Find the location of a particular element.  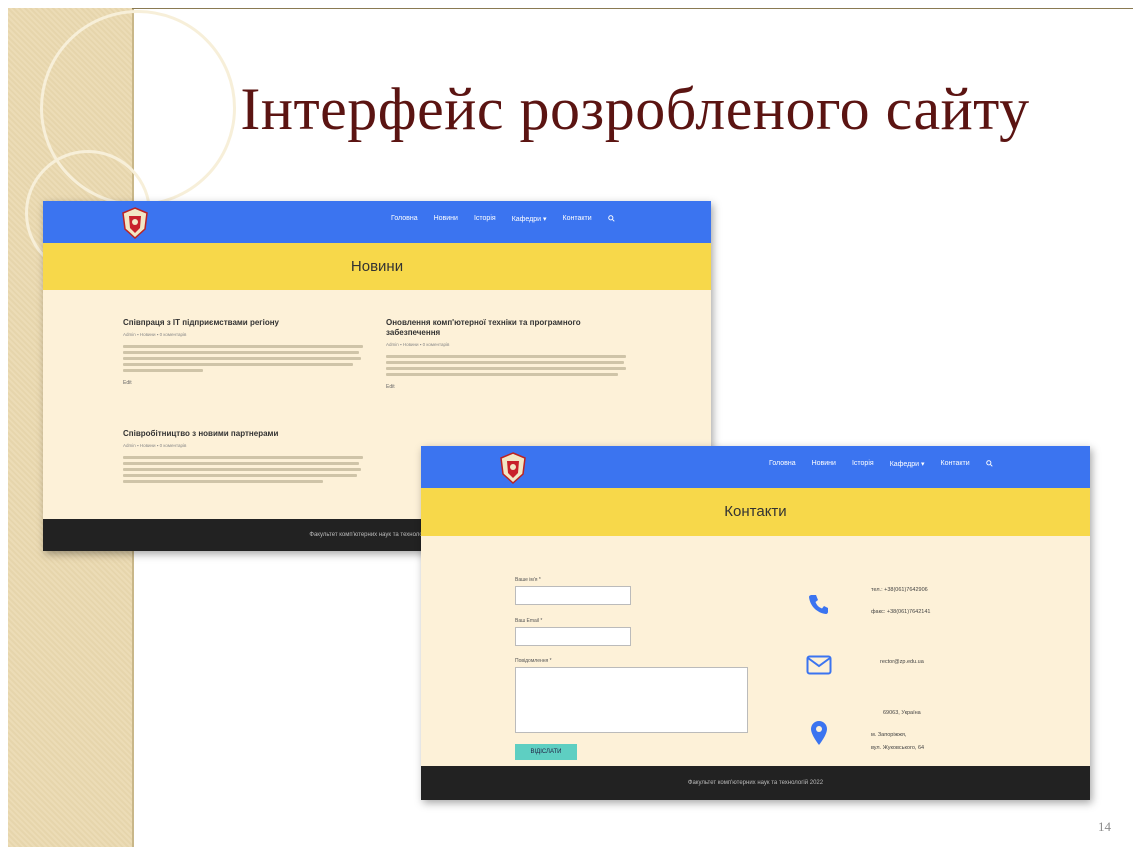

page-banner: Новини is located at coordinates (377, 266).